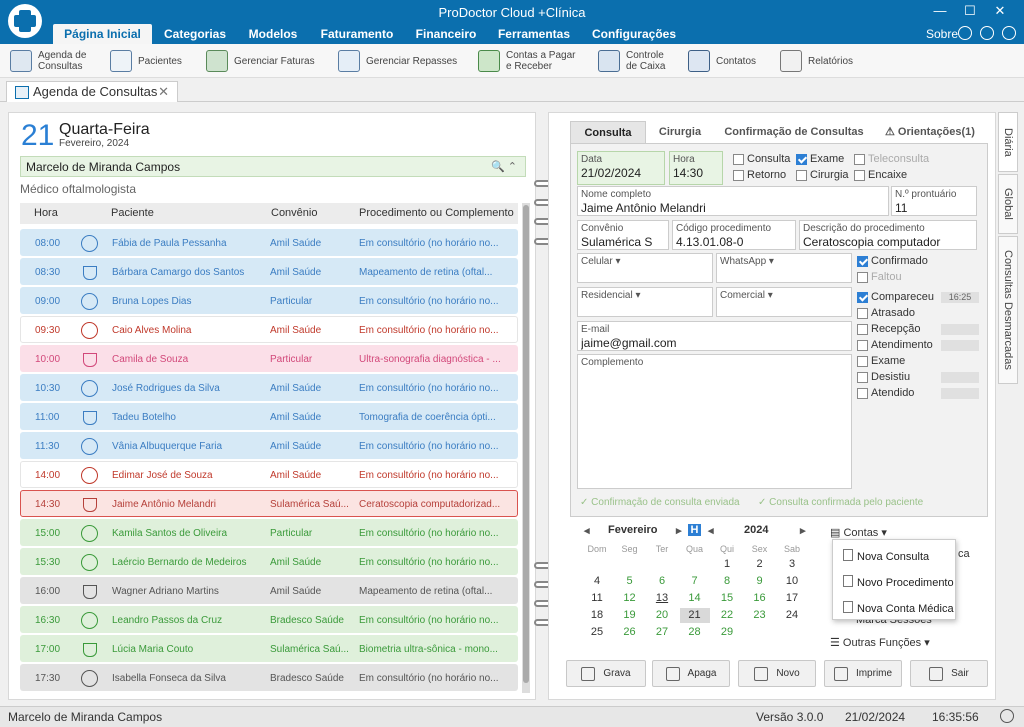 The image size is (1024, 727). Describe the element at coordinates (662, 632) in the screenshot. I see `calendar-day: 27` at that location.